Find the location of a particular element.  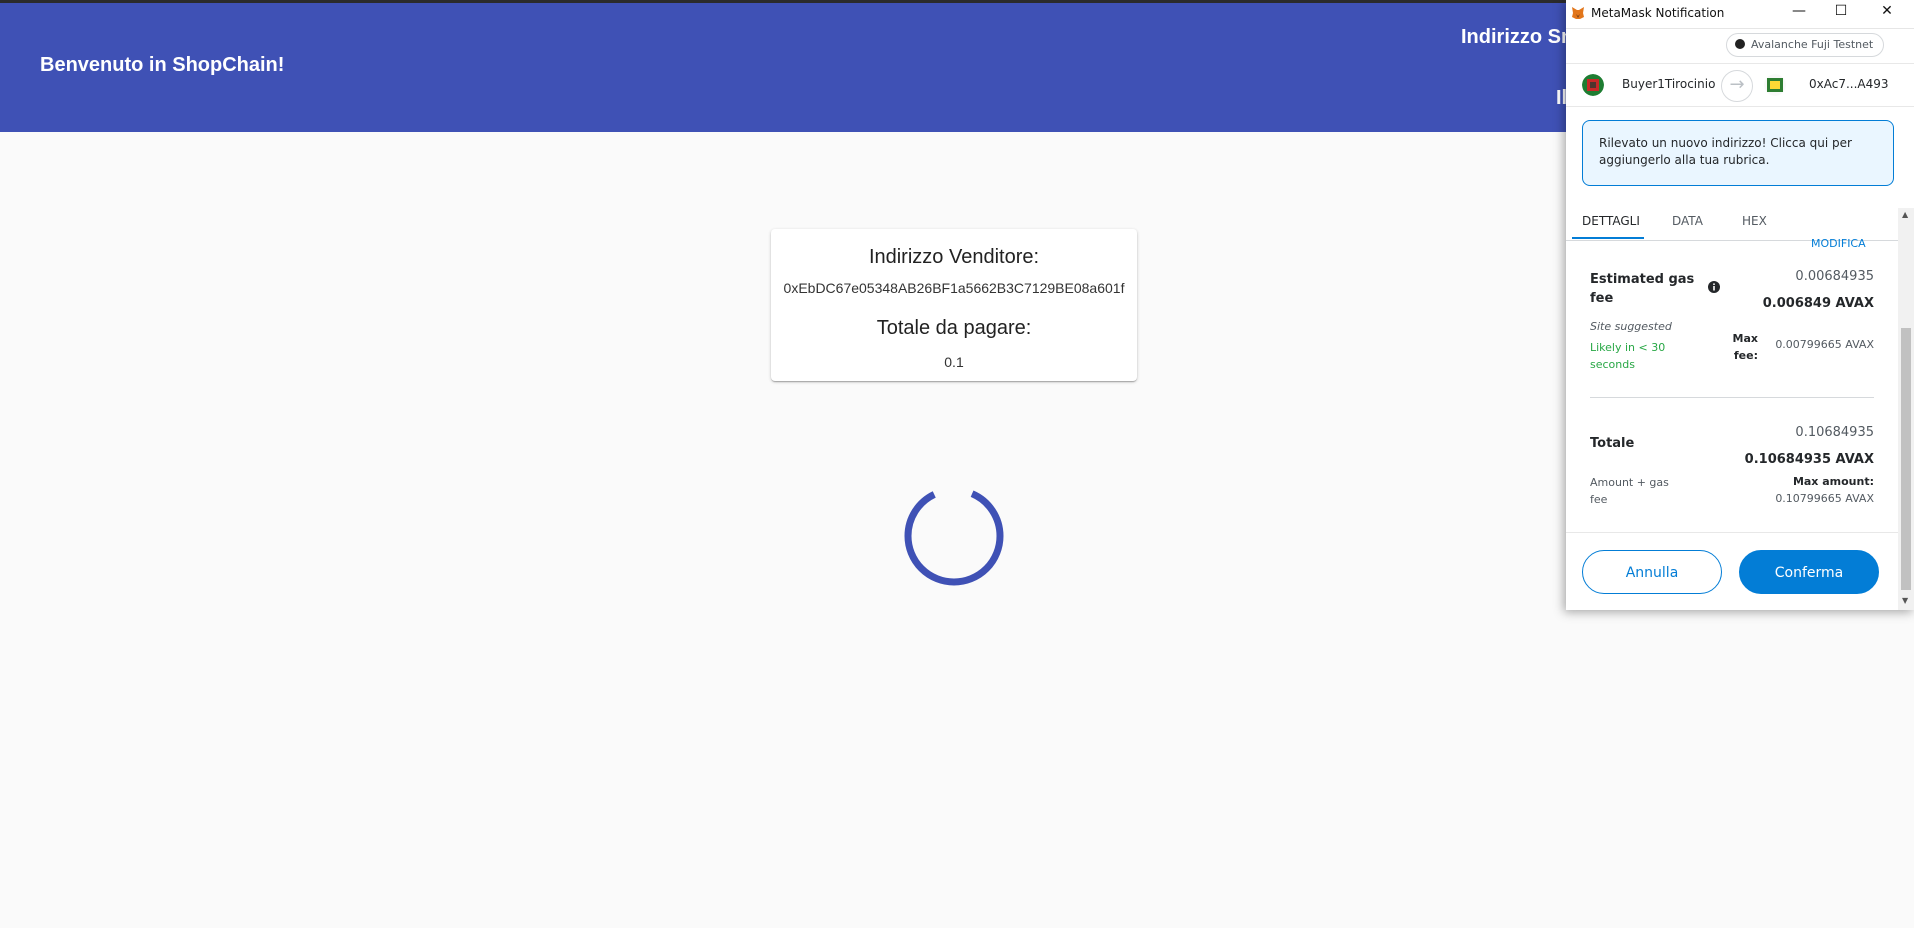

info-icon is located at coordinates (1714, 287).